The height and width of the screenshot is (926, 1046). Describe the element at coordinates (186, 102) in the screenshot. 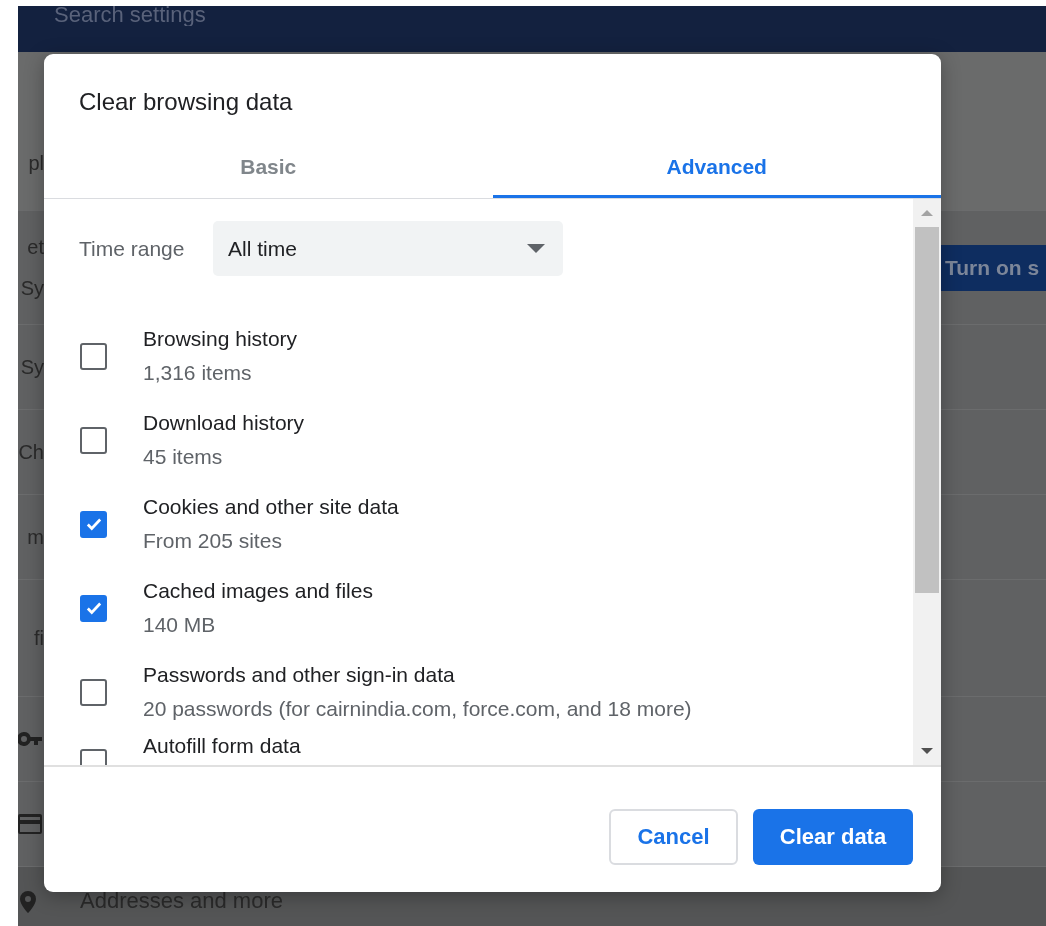

I see `dialog-title: Clear browsing data` at that location.